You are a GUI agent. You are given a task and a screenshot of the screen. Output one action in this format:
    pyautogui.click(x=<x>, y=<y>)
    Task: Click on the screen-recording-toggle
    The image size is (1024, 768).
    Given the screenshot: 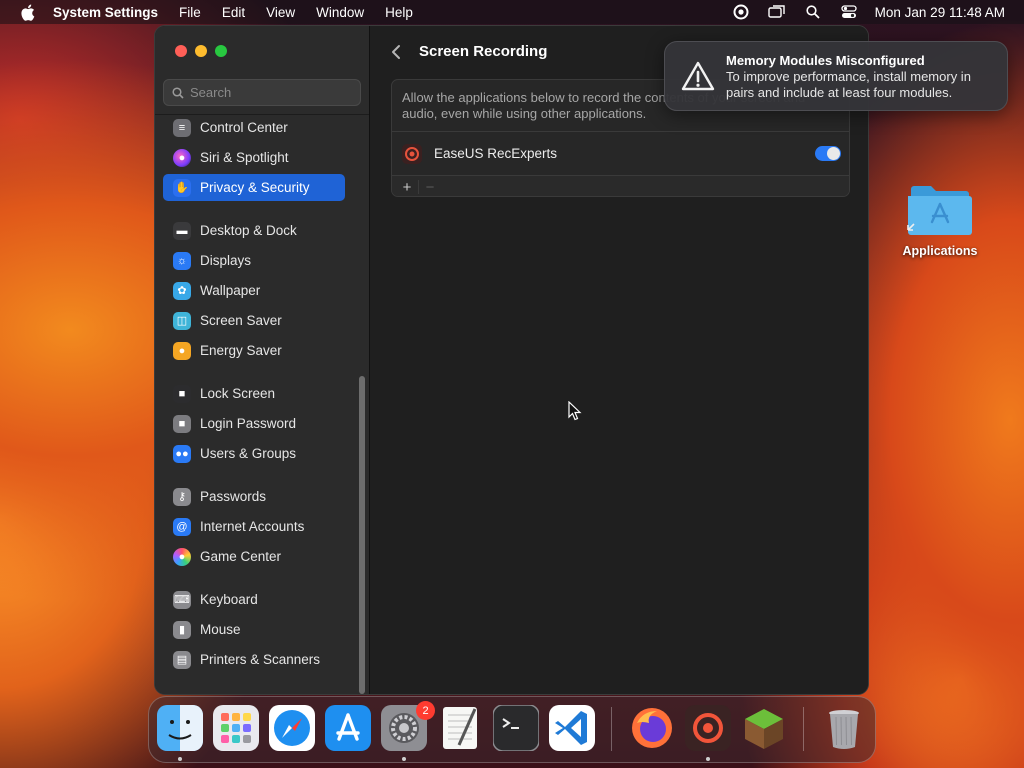 What is the action you would take?
    pyautogui.click(x=828, y=153)
    